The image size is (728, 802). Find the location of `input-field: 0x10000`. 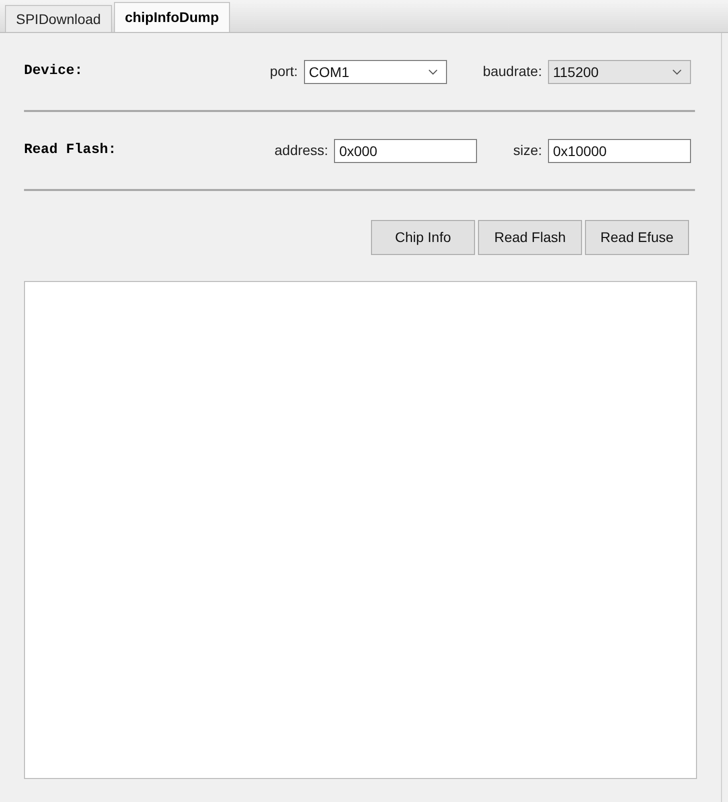

input-field: 0x10000 is located at coordinates (619, 150).